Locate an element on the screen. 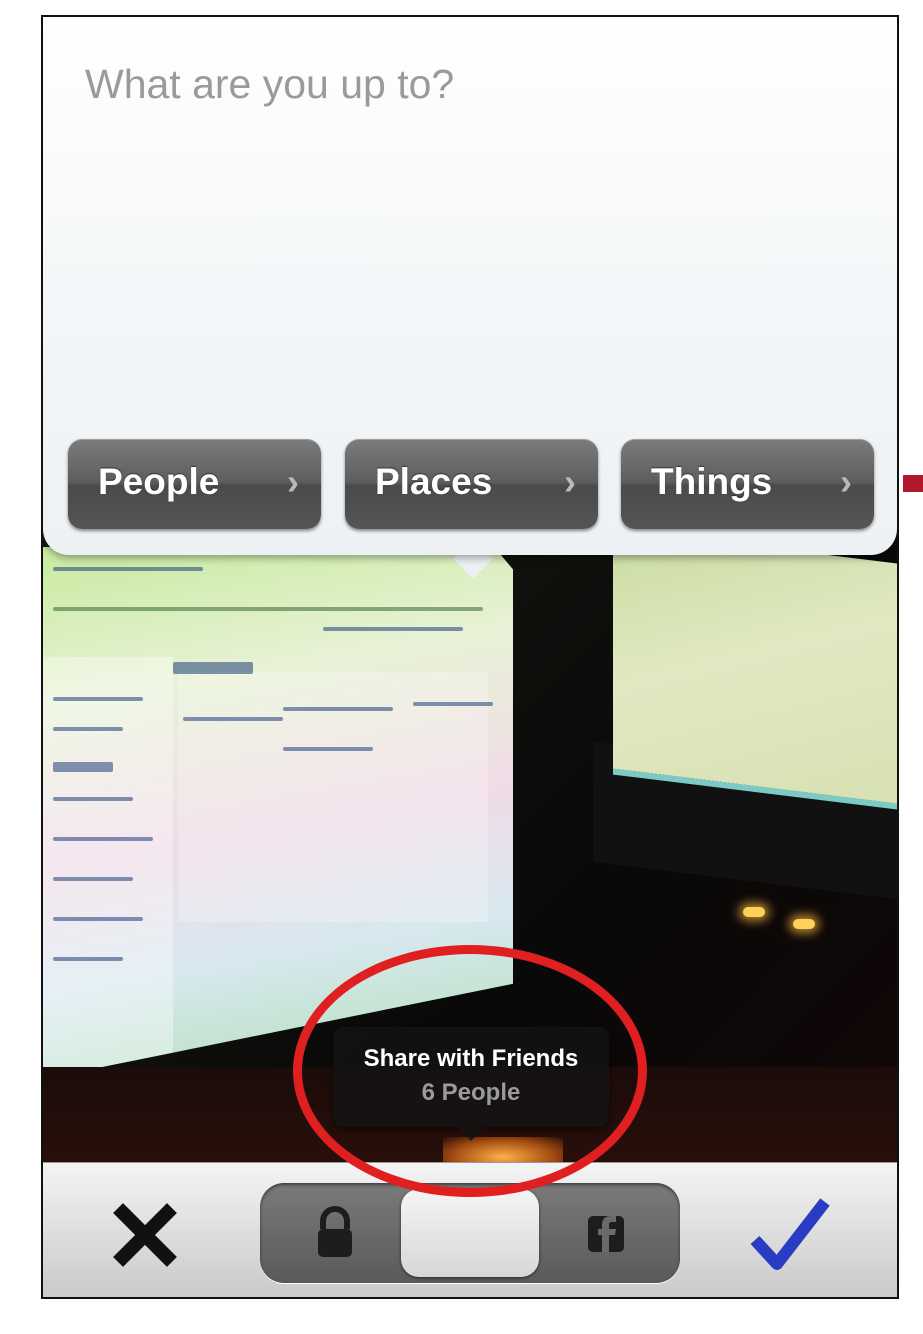 This screenshot has height=1334, width=923. places-button: Places › is located at coordinates (471, 484).